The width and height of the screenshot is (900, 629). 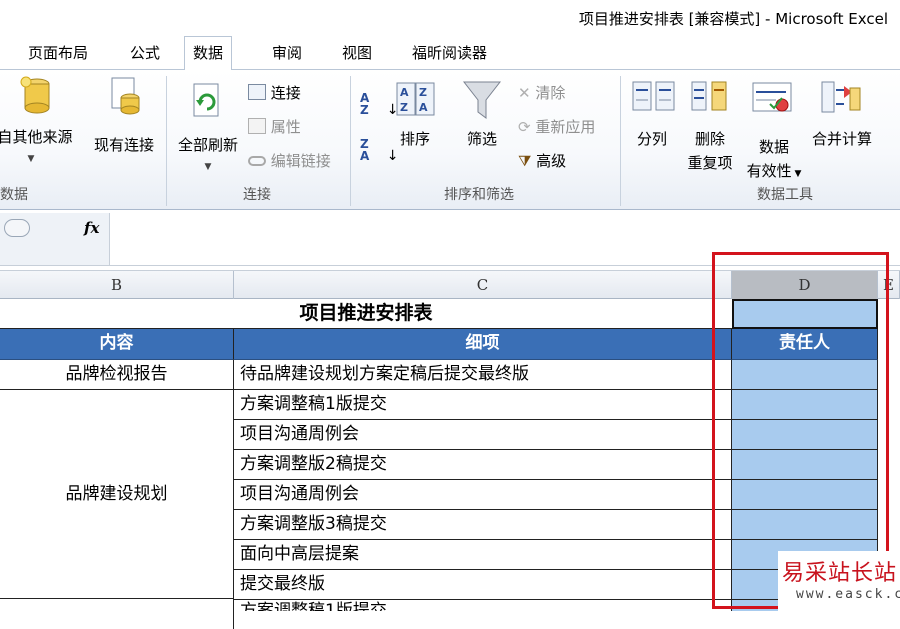 What do you see at coordinates (483, 585) in the screenshot?
I see `detail-cell: 提交最终版` at bounding box center [483, 585].